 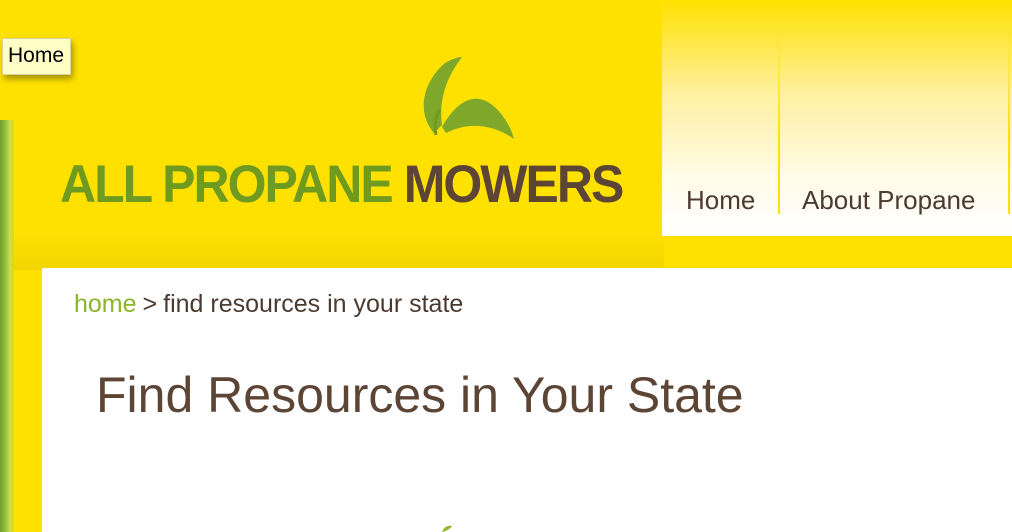 What do you see at coordinates (888, 200) in the screenshot?
I see `nav-item-about-propane: About Propane` at bounding box center [888, 200].